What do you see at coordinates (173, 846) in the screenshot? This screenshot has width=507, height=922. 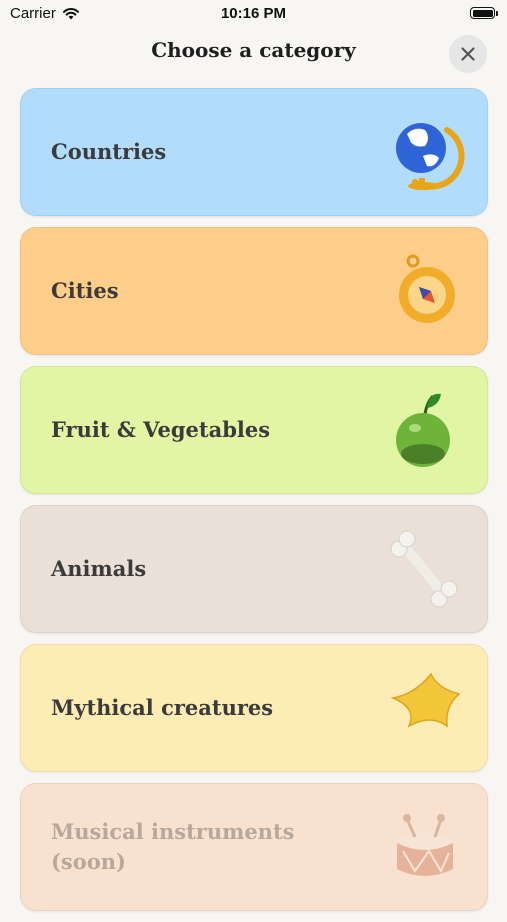 I see `category-label: Musical instruments (soon)` at bounding box center [173, 846].